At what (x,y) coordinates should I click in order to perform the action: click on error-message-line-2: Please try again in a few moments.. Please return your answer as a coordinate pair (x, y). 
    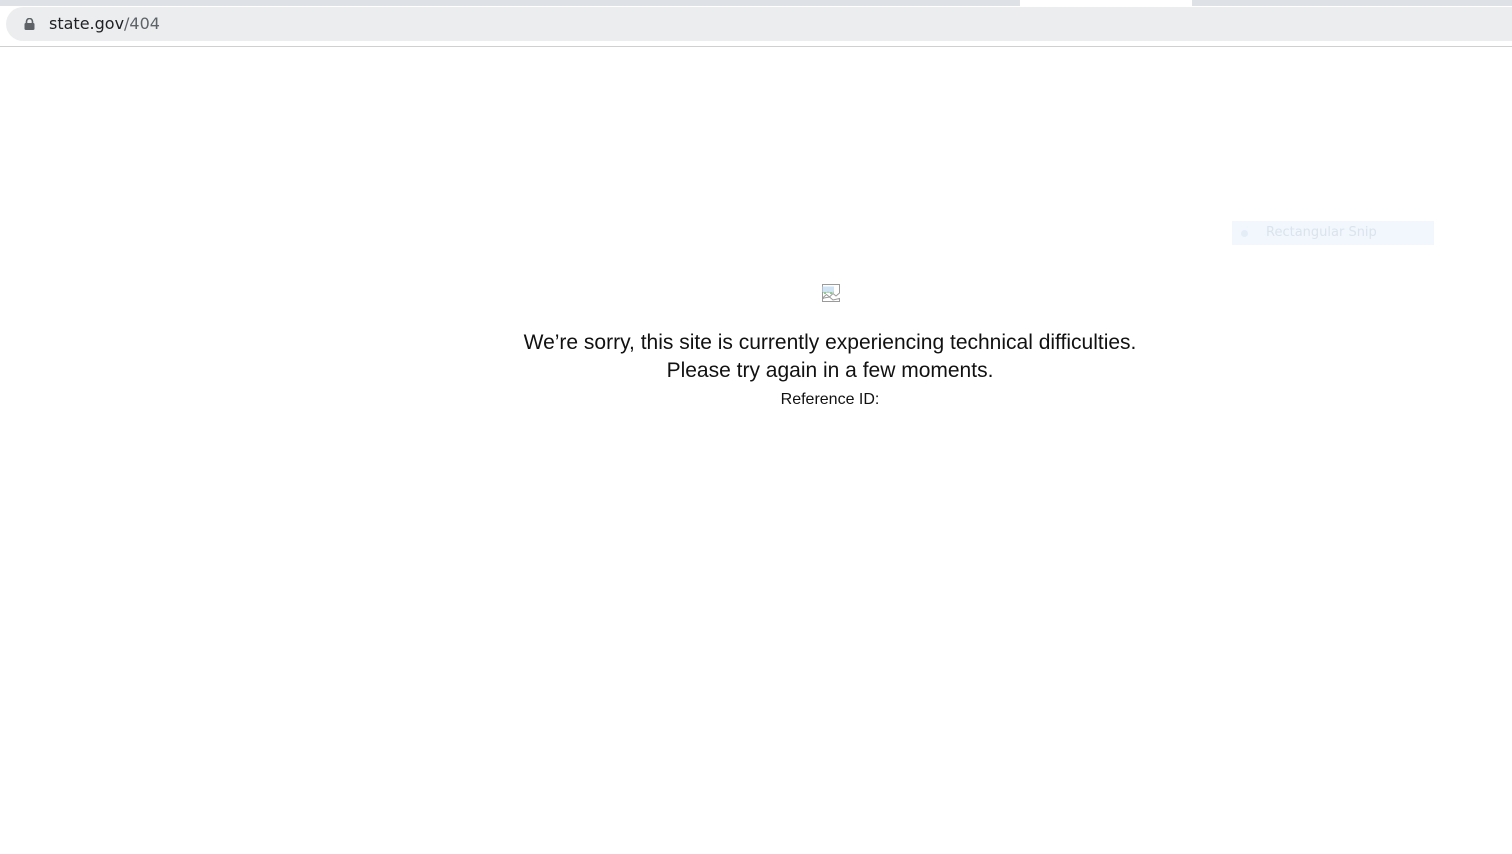
    Looking at the image, I should click on (830, 370).